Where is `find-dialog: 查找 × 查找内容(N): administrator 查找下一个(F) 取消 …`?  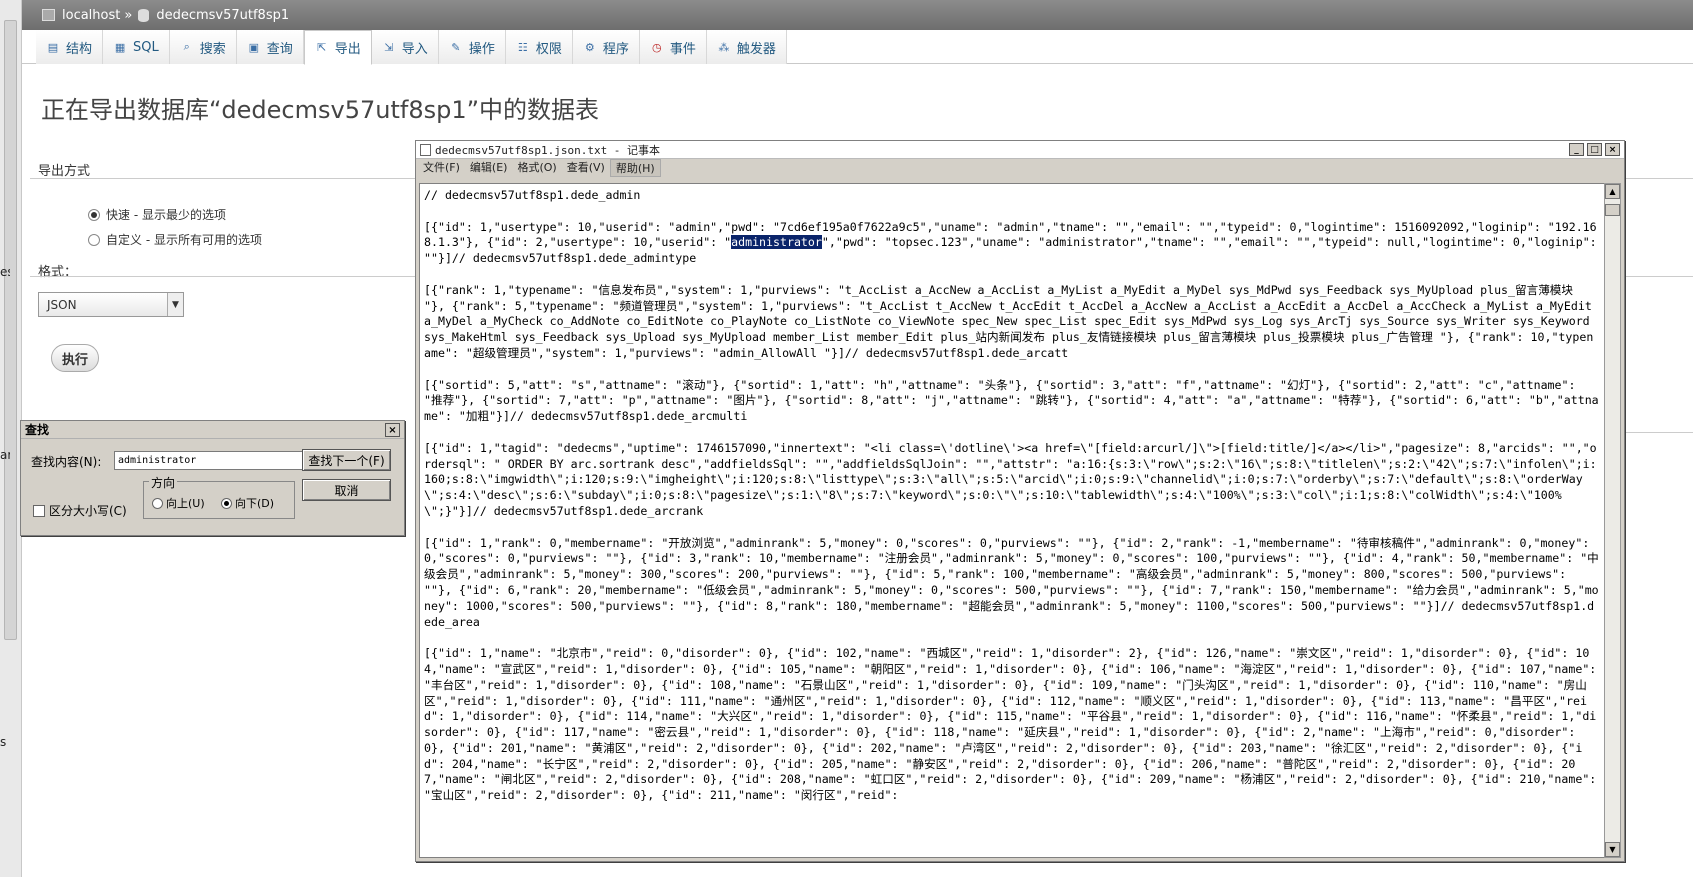
find-dialog: 查找 × 查找内容(N): administrator 查找下一个(F) 取消 … is located at coordinates (212, 478).